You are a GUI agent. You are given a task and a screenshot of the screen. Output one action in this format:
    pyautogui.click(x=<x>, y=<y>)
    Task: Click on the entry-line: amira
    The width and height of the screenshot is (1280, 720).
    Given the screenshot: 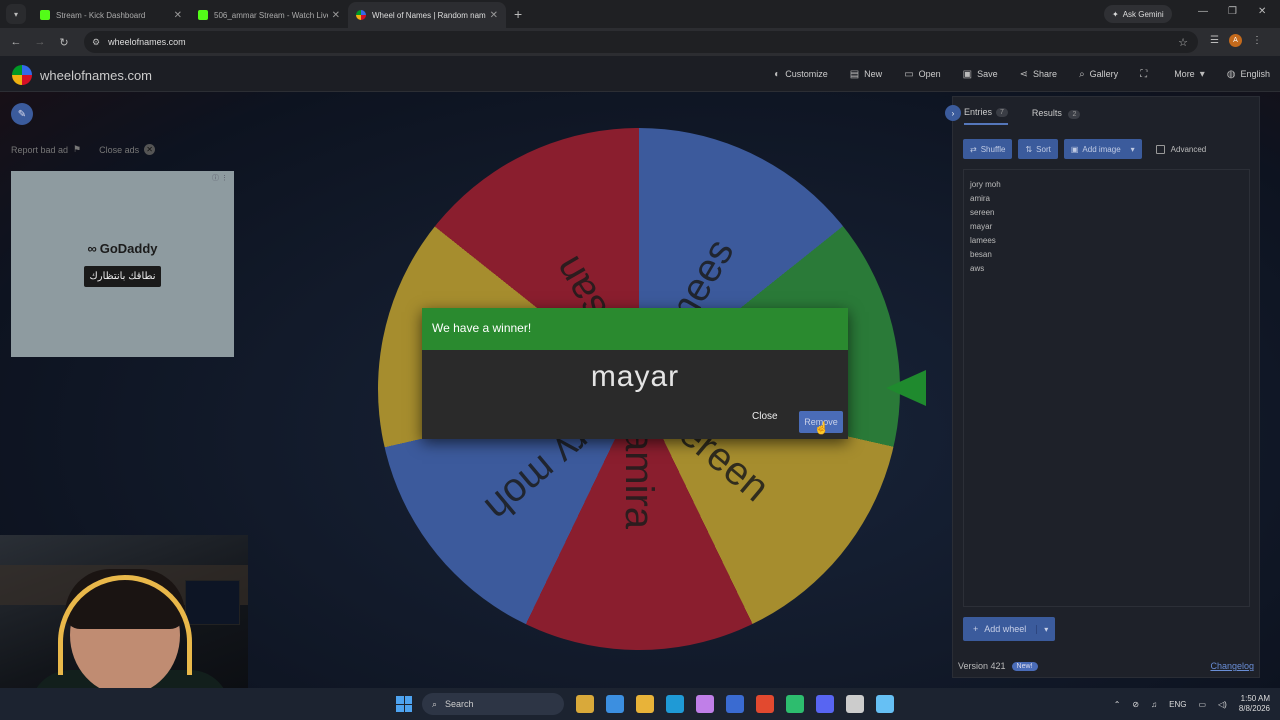 What is the action you would take?
    pyautogui.click(x=980, y=198)
    